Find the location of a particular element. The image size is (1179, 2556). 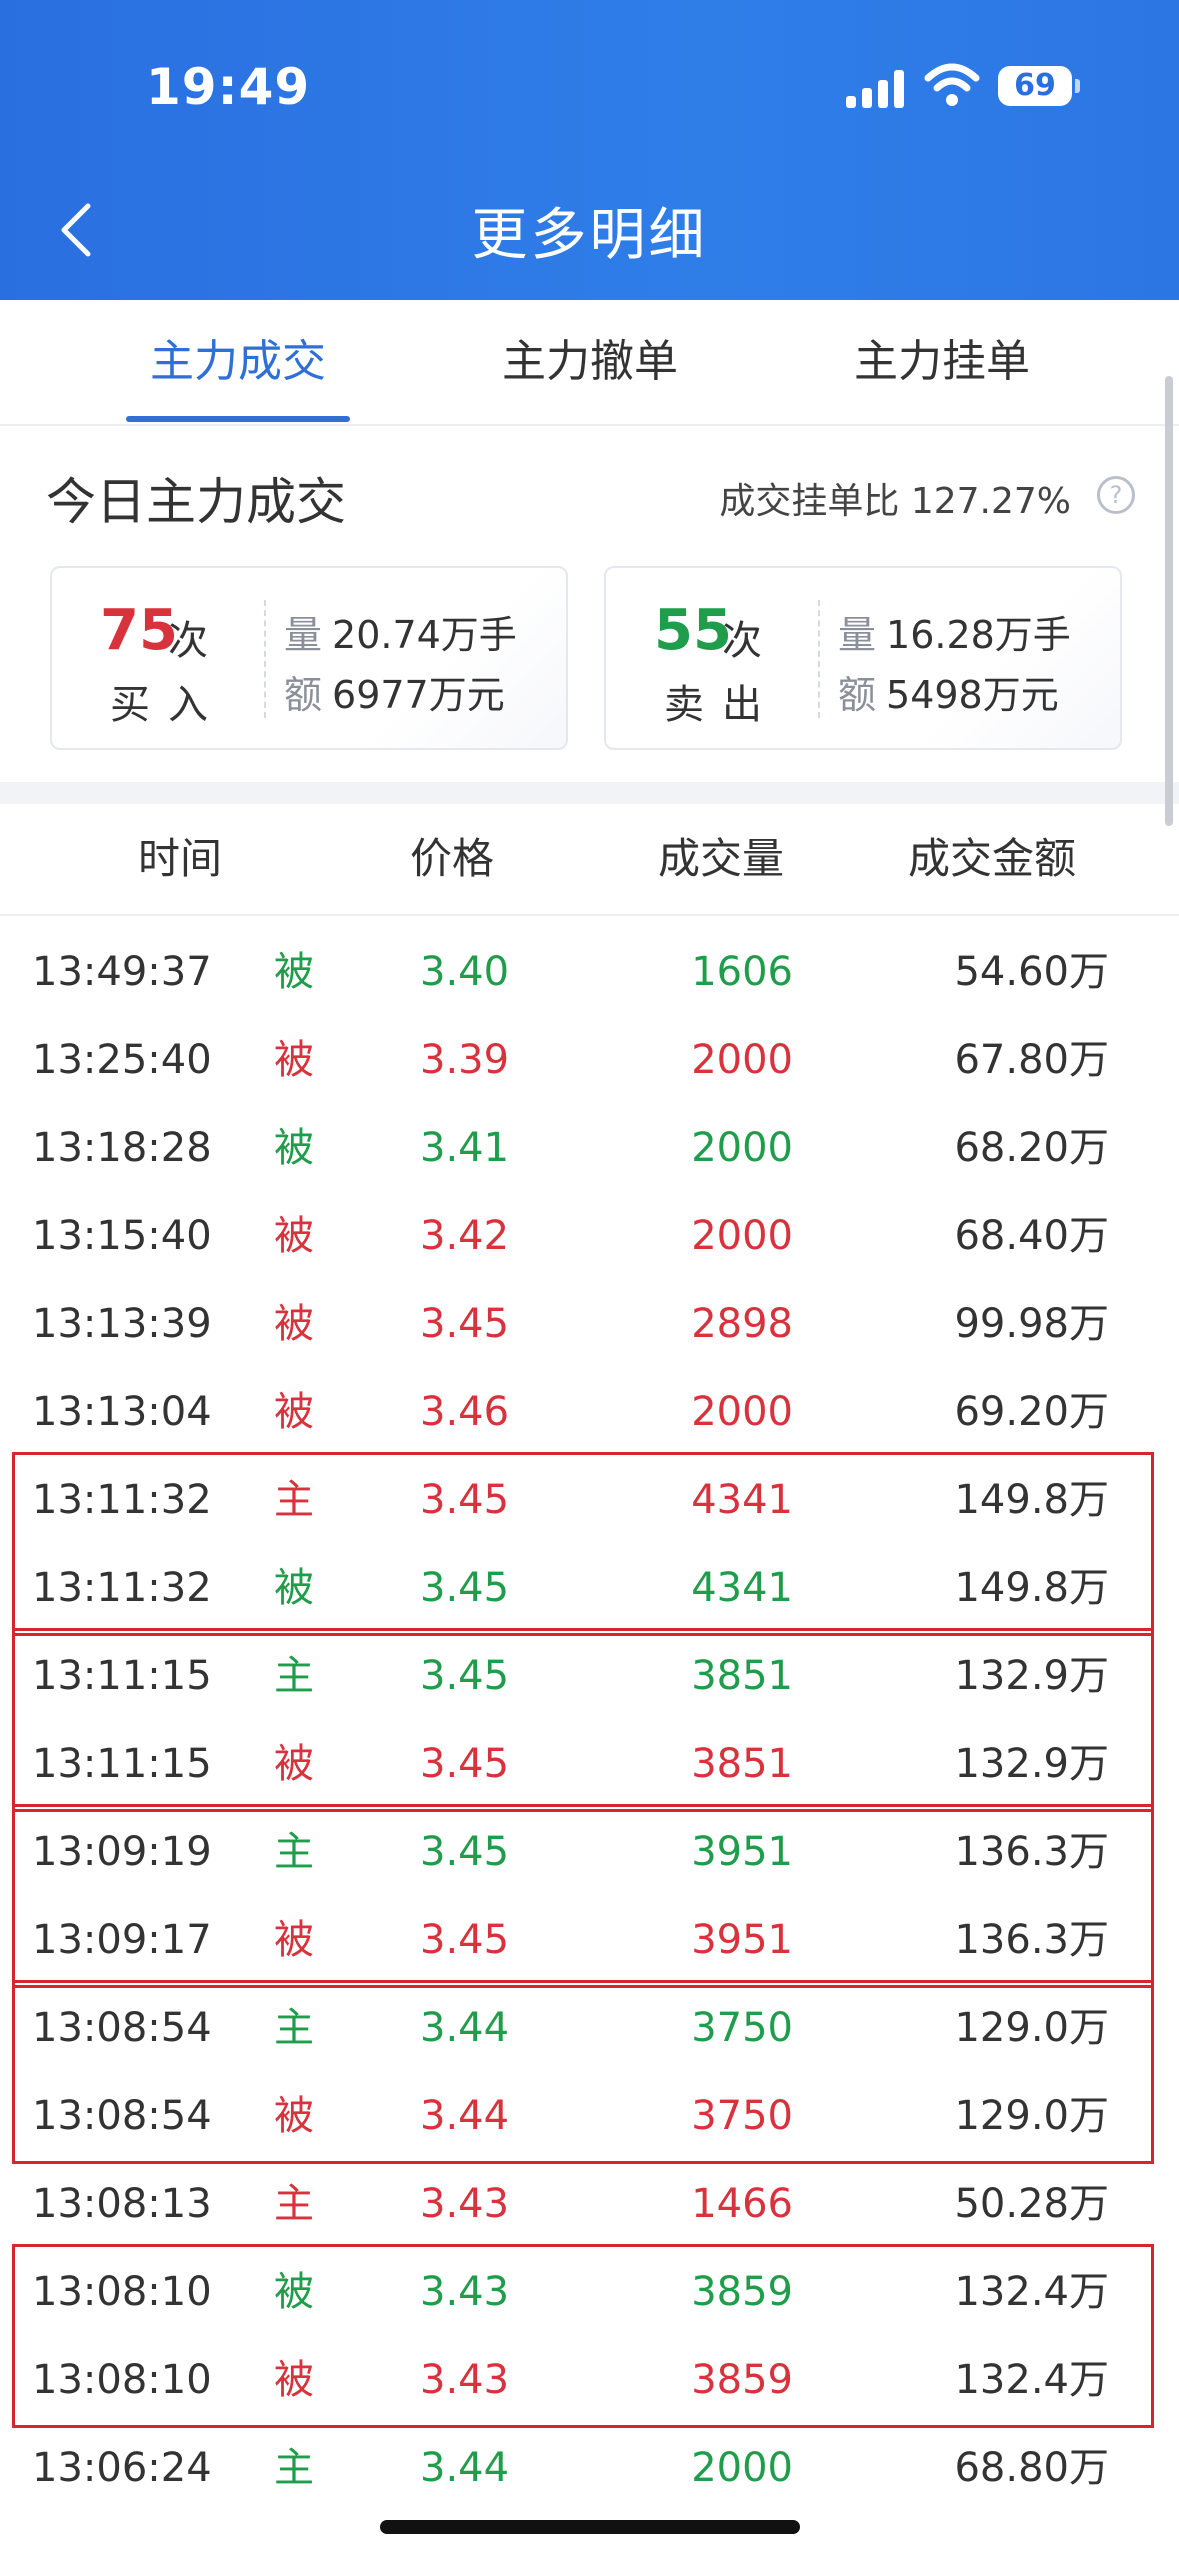

trade-time: 13:13:04 is located at coordinates (122, 1412).